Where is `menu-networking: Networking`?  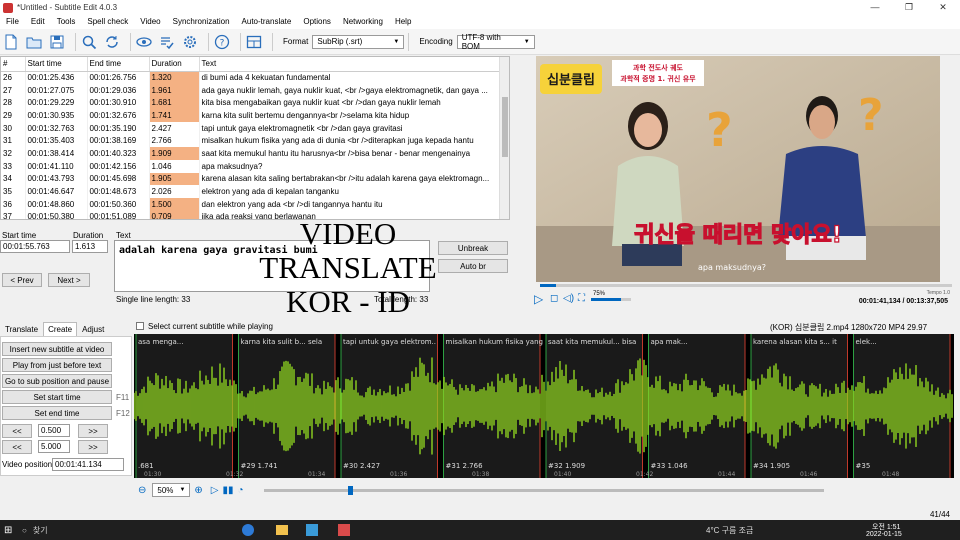
menu-networking: Networking is located at coordinates (363, 22).